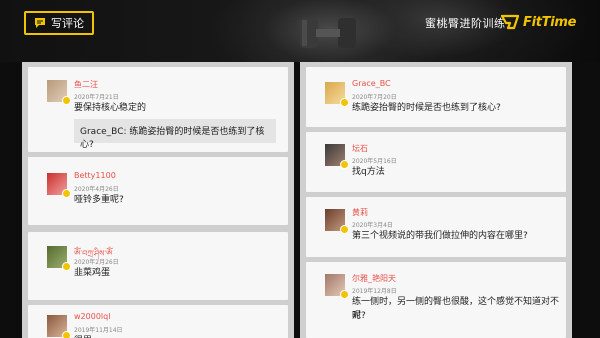  What do you see at coordinates (426, 108) in the screenshot?
I see `comment-text: 练跪姿抬臀的时候是否也练到了核心?` at bounding box center [426, 108].